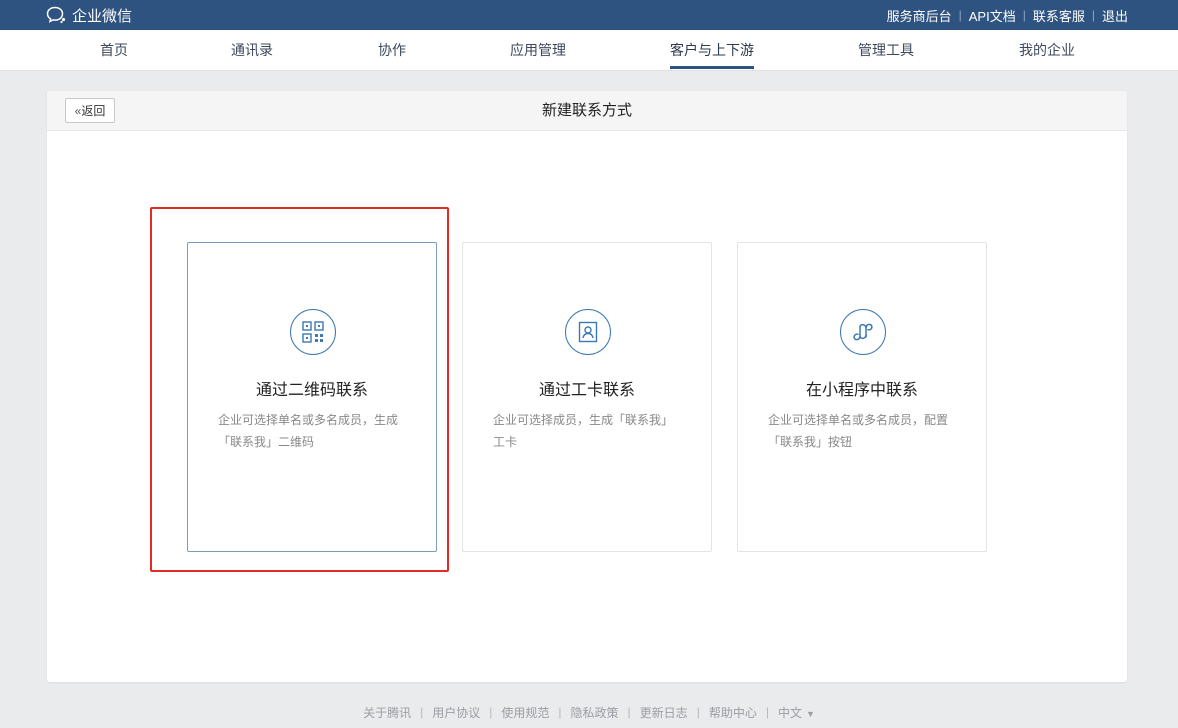 The height and width of the screenshot is (728, 1178). Describe the element at coordinates (308, 431) in the screenshot. I see `card-description: 企业可选择单名或多名成员，生成「联系我」二维码` at that location.